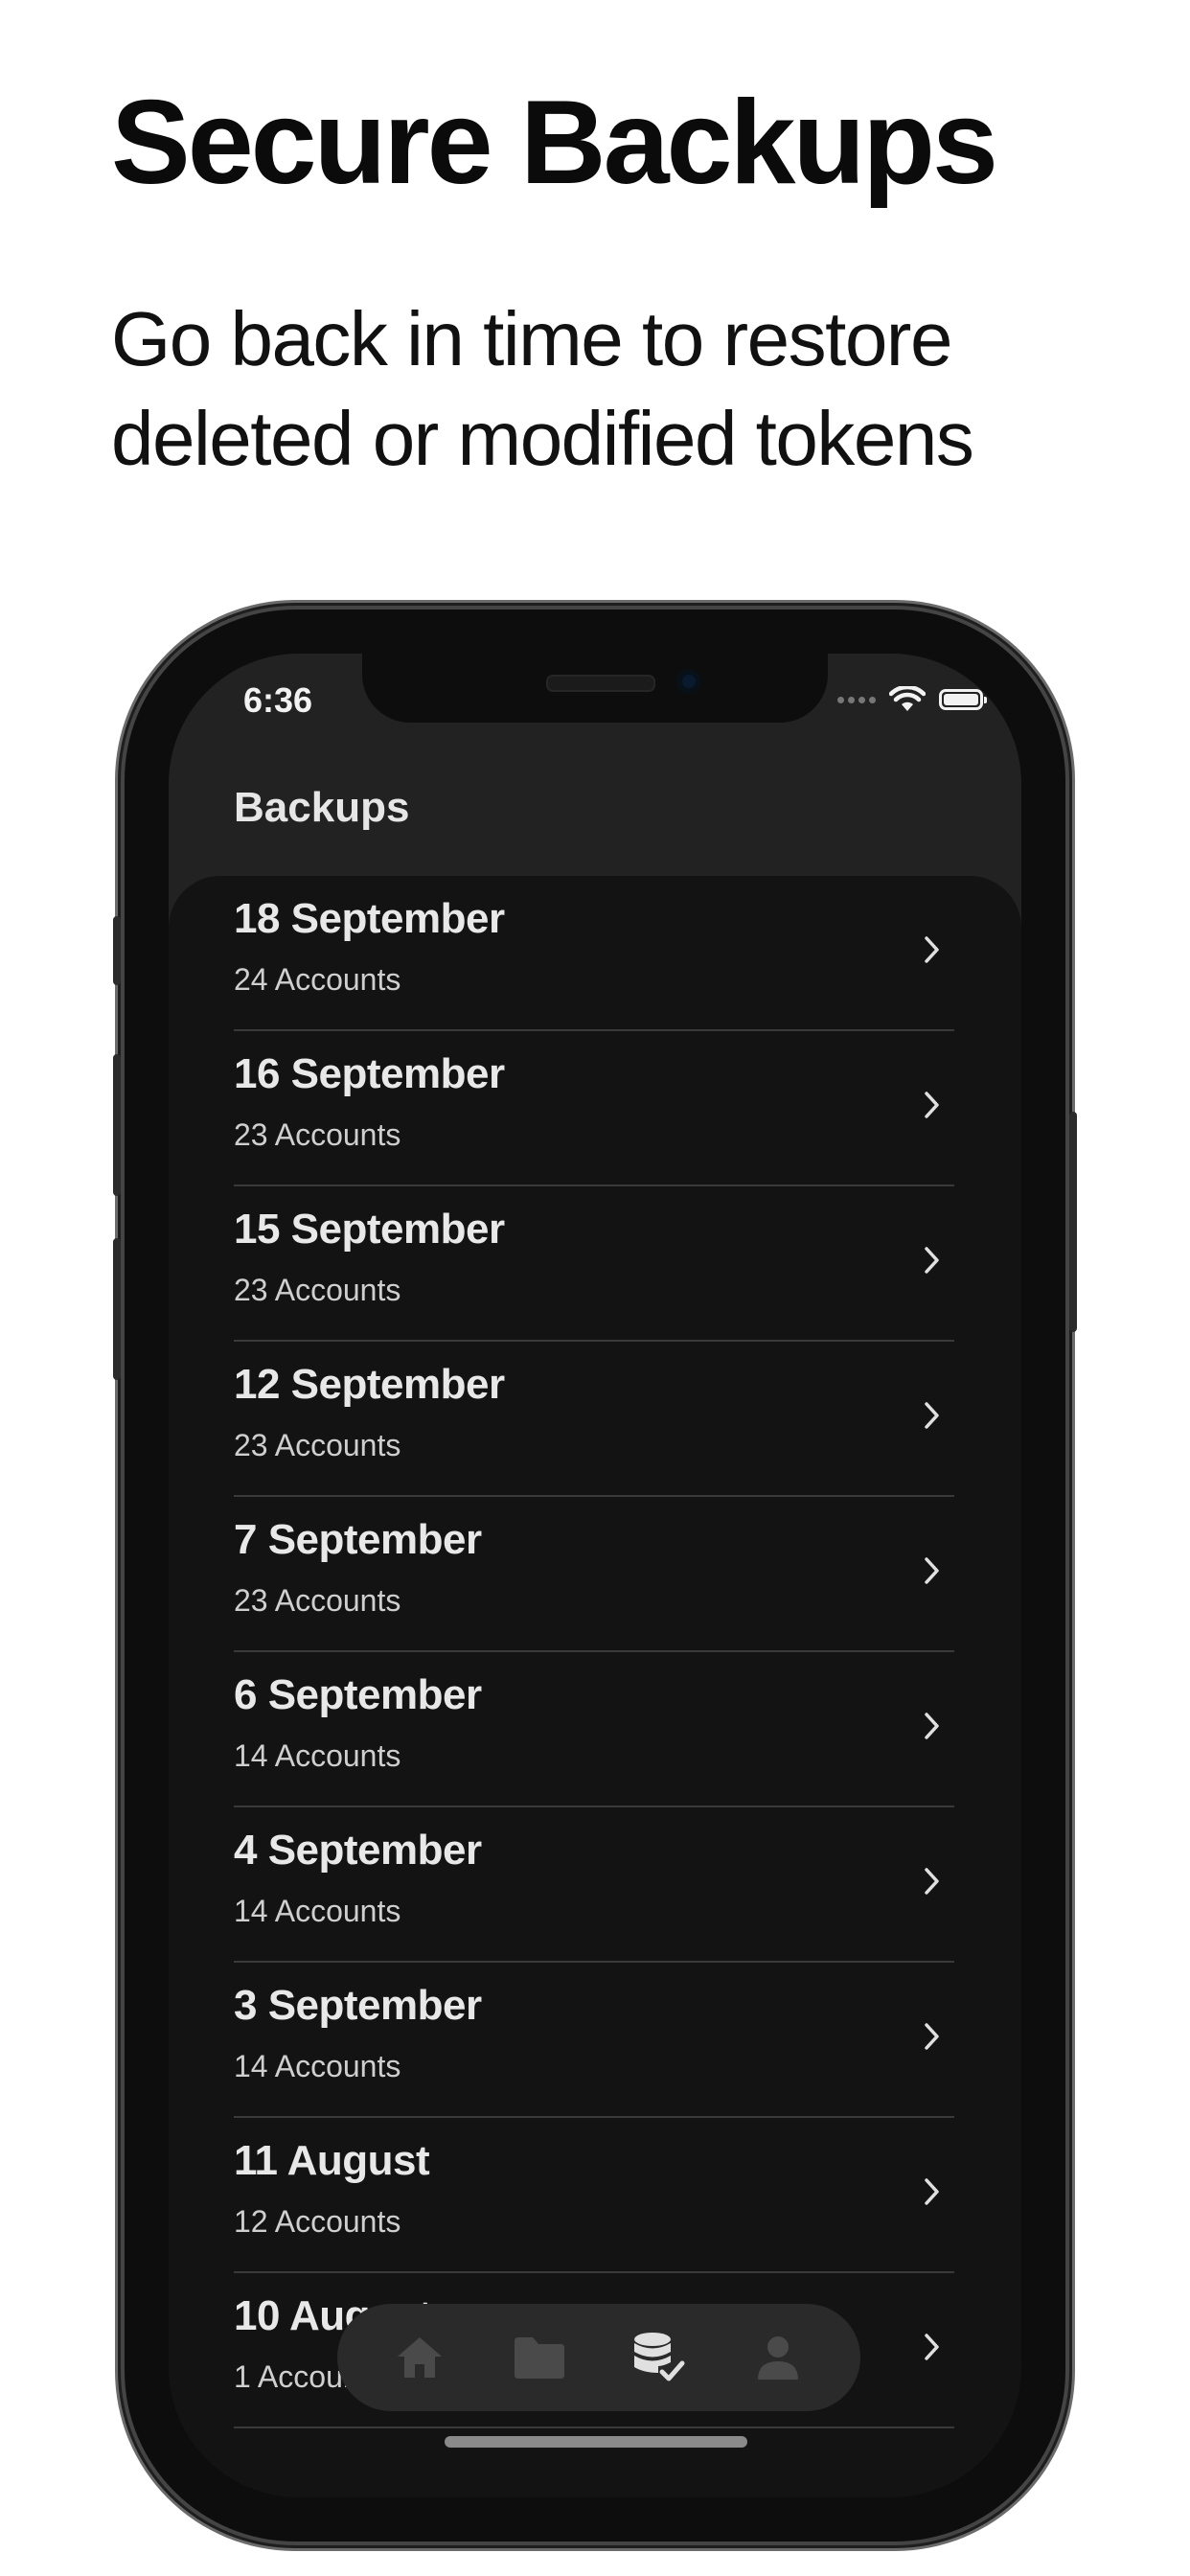 Image resolution: width=1190 pixels, height=2576 pixels. Describe the element at coordinates (358, 1851) in the screenshot. I see `backup-date: 4 September` at that location.